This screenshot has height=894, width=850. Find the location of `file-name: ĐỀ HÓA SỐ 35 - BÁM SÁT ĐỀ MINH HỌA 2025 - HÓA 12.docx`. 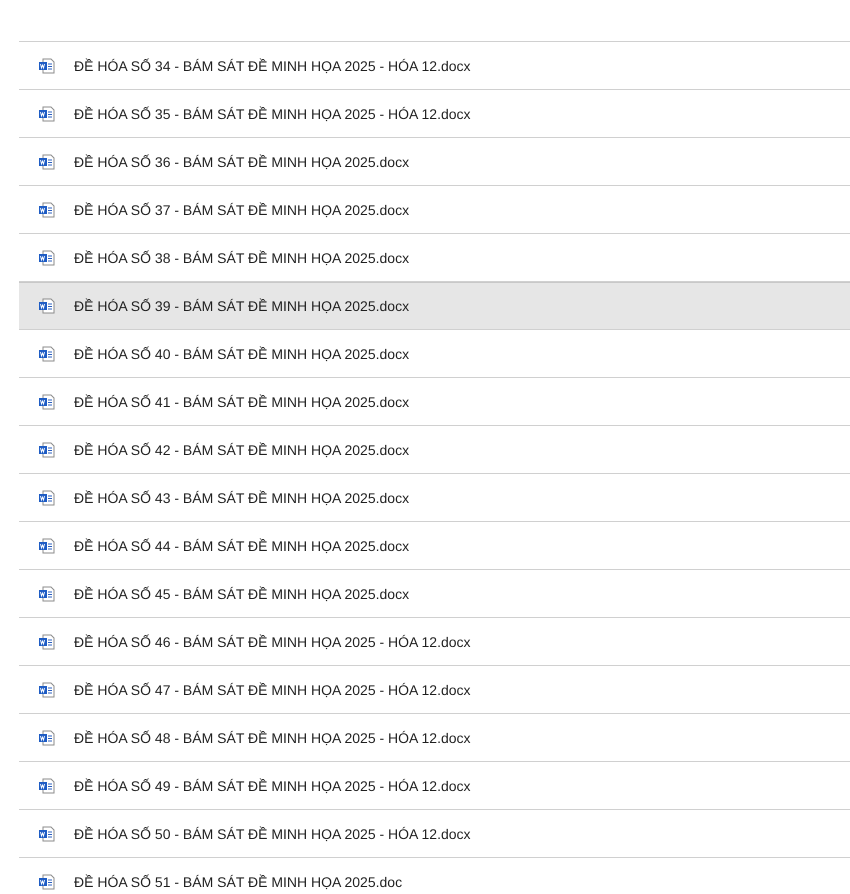

file-name: ĐỀ HÓA SỐ 35 - BÁM SÁT ĐỀ MINH HỌA 2025 - HÓA 12.docx is located at coordinates (272, 114).